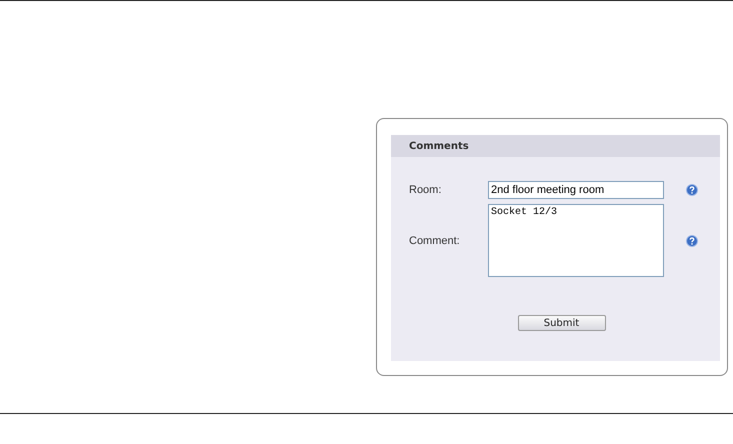  What do you see at coordinates (435, 240) in the screenshot?
I see `field-label: Comment:` at bounding box center [435, 240].